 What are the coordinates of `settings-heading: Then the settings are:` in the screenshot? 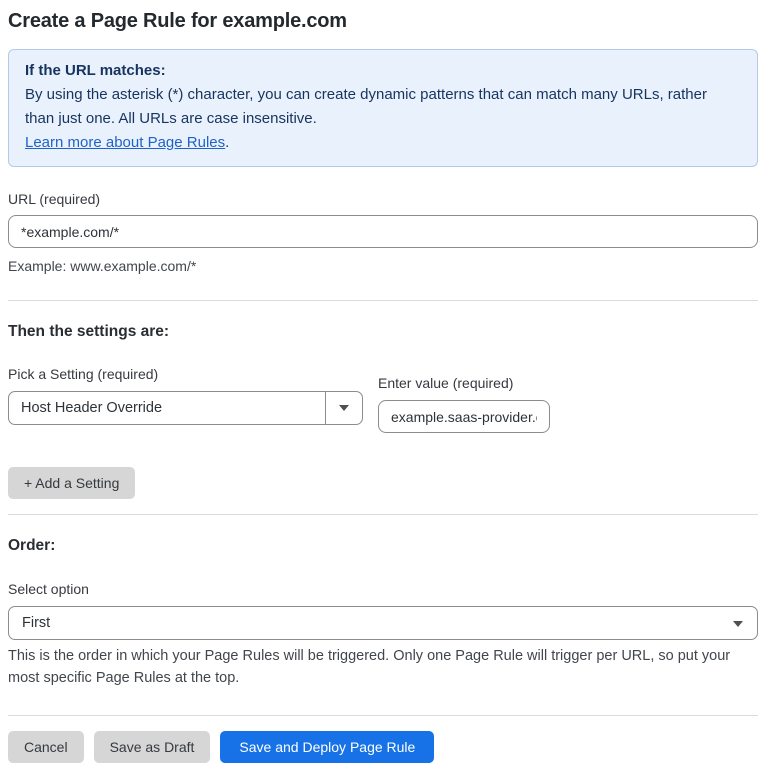 It's located at (89, 331).